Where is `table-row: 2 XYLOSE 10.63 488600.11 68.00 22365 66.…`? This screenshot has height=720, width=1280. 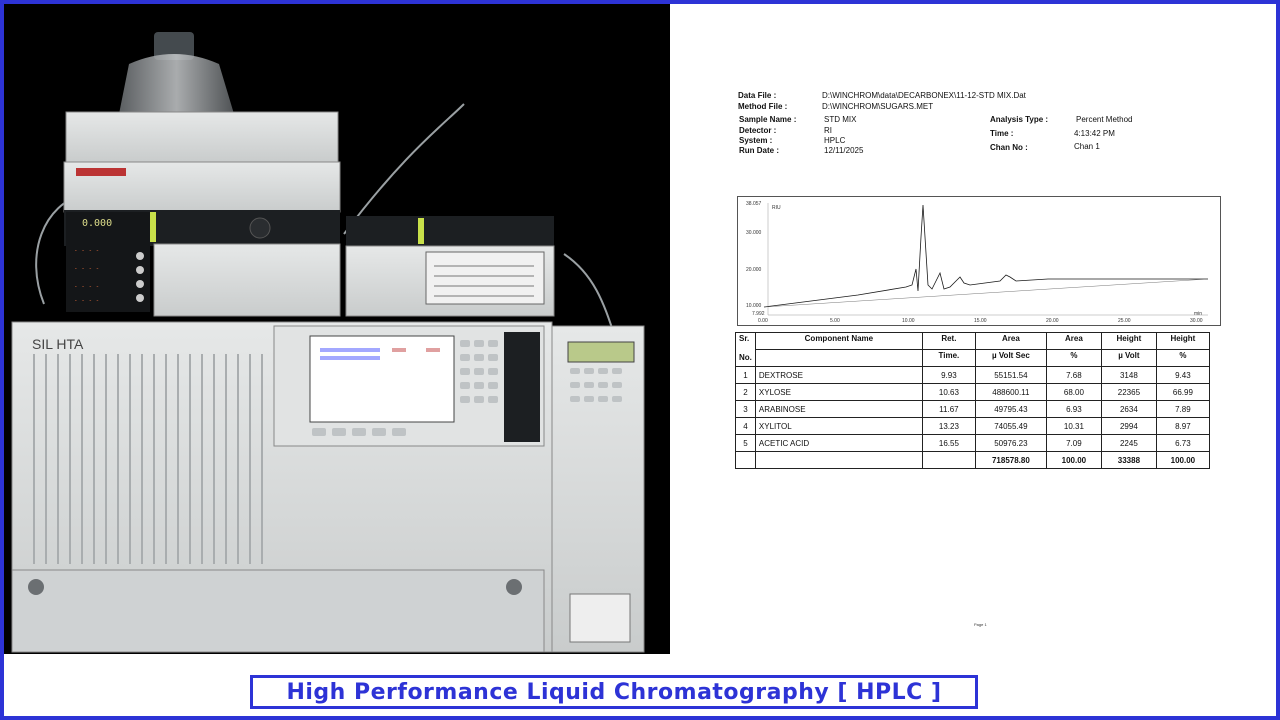
table-row: 2 XYLOSE 10.63 488600.11 68.00 22365 66.… is located at coordinates (972, 392).